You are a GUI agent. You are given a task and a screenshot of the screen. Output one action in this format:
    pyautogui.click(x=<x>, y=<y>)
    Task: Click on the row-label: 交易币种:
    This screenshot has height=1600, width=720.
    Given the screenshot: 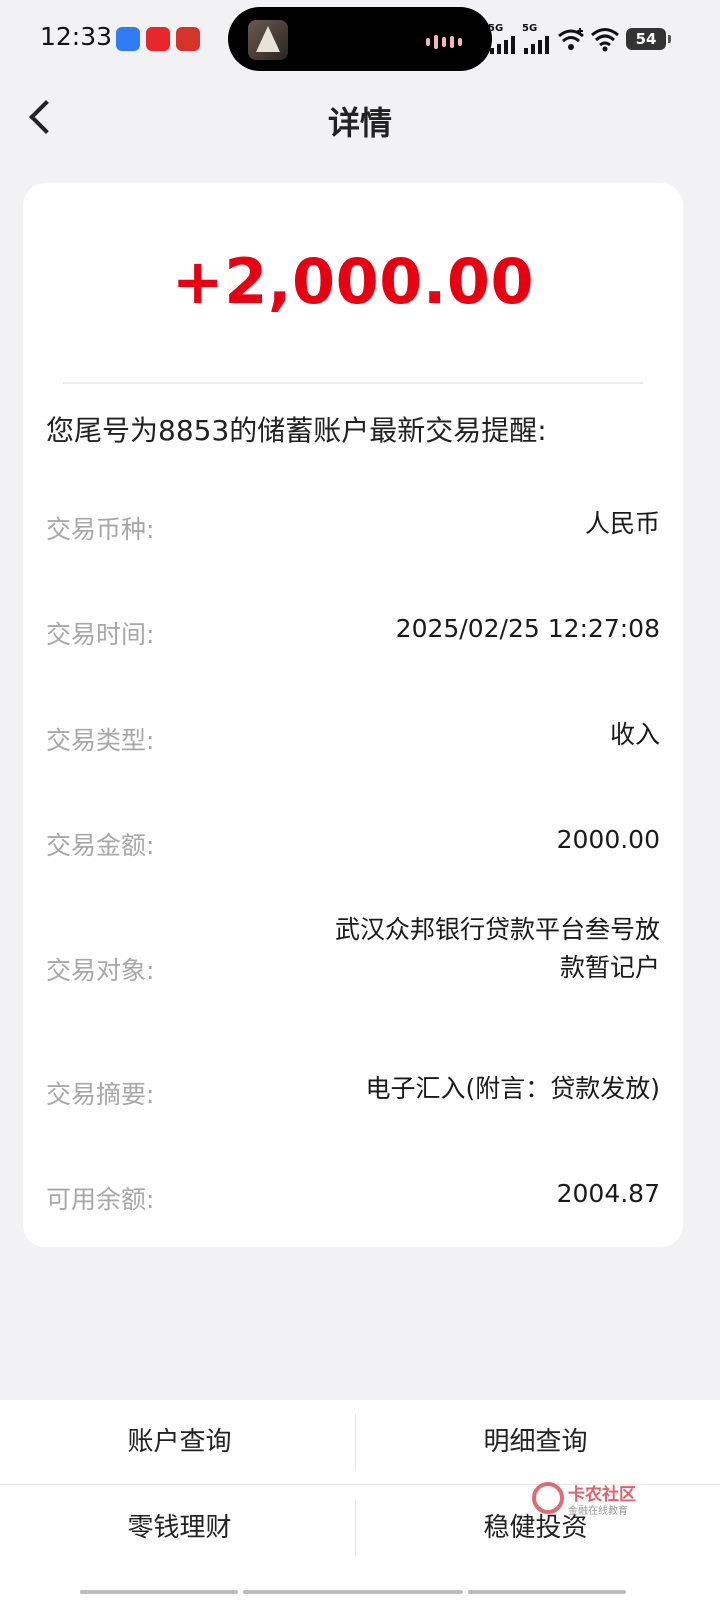 What is the action you would take?
    pyautogui.click(x=100, y=529)
    